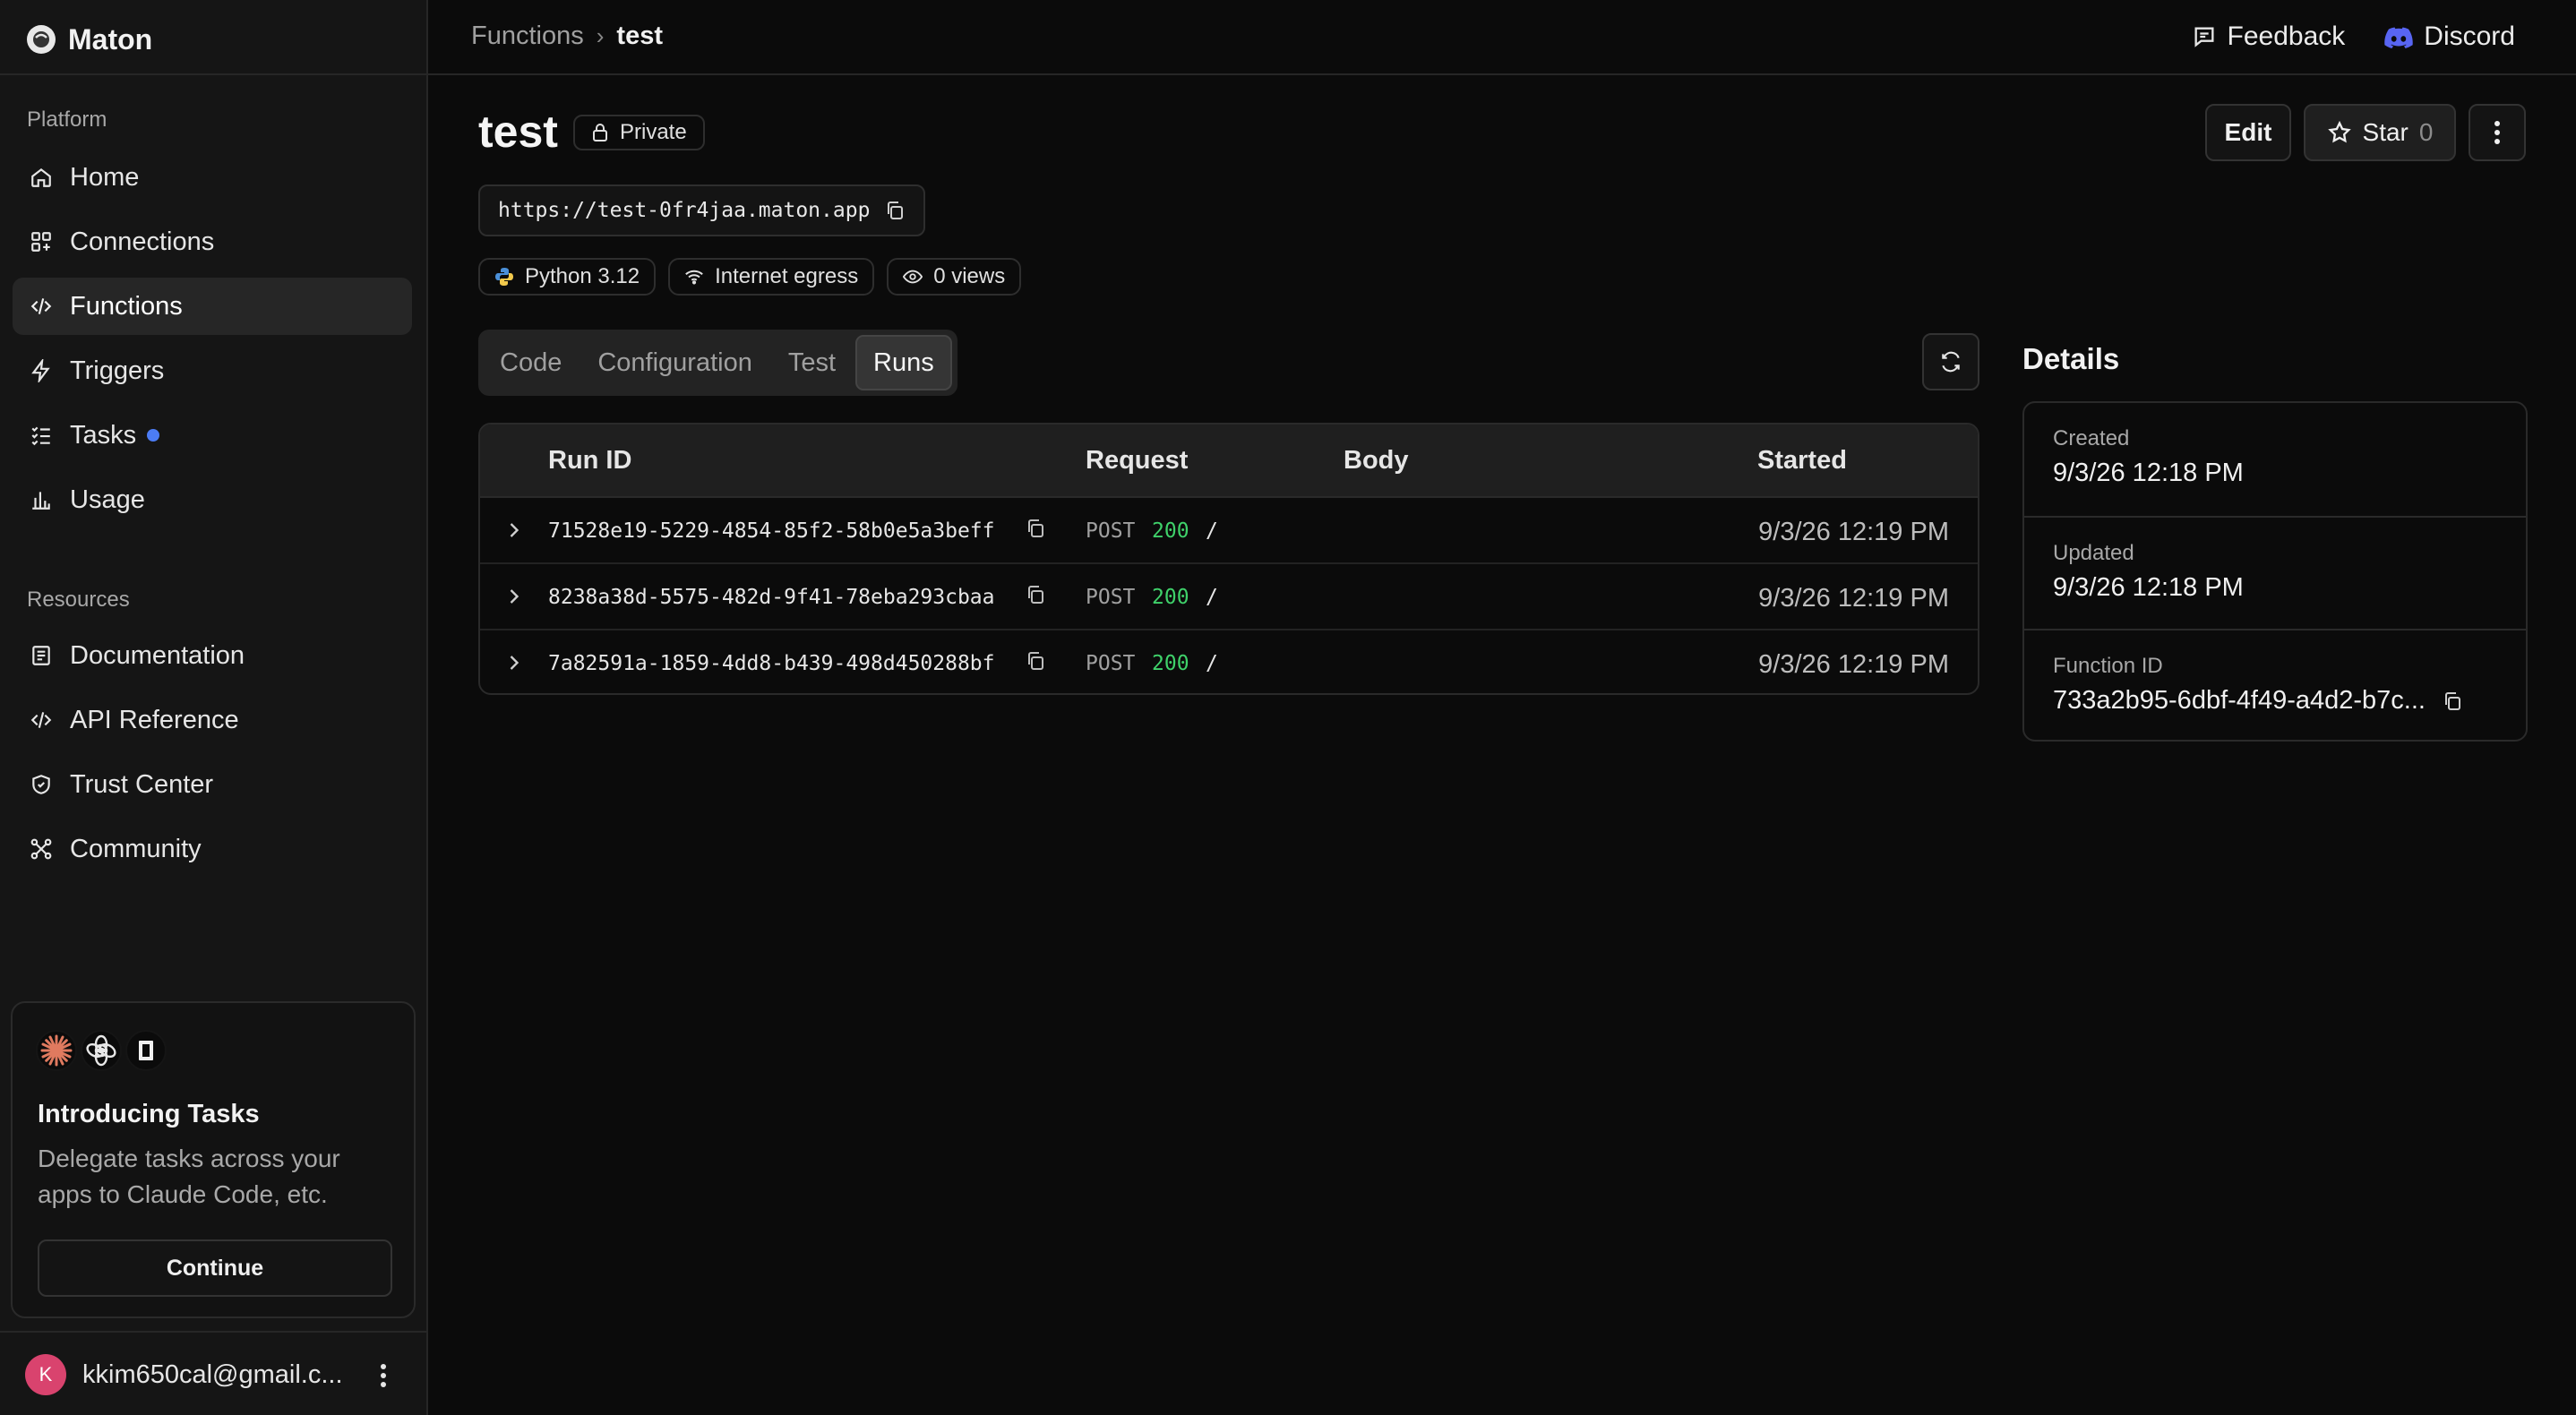  What do you see at coordinates (2275, 572) in the screenshot?
I see `detail-updated: Updated 9/3/26 12:18 PM` at bounding box center [2275, 572].